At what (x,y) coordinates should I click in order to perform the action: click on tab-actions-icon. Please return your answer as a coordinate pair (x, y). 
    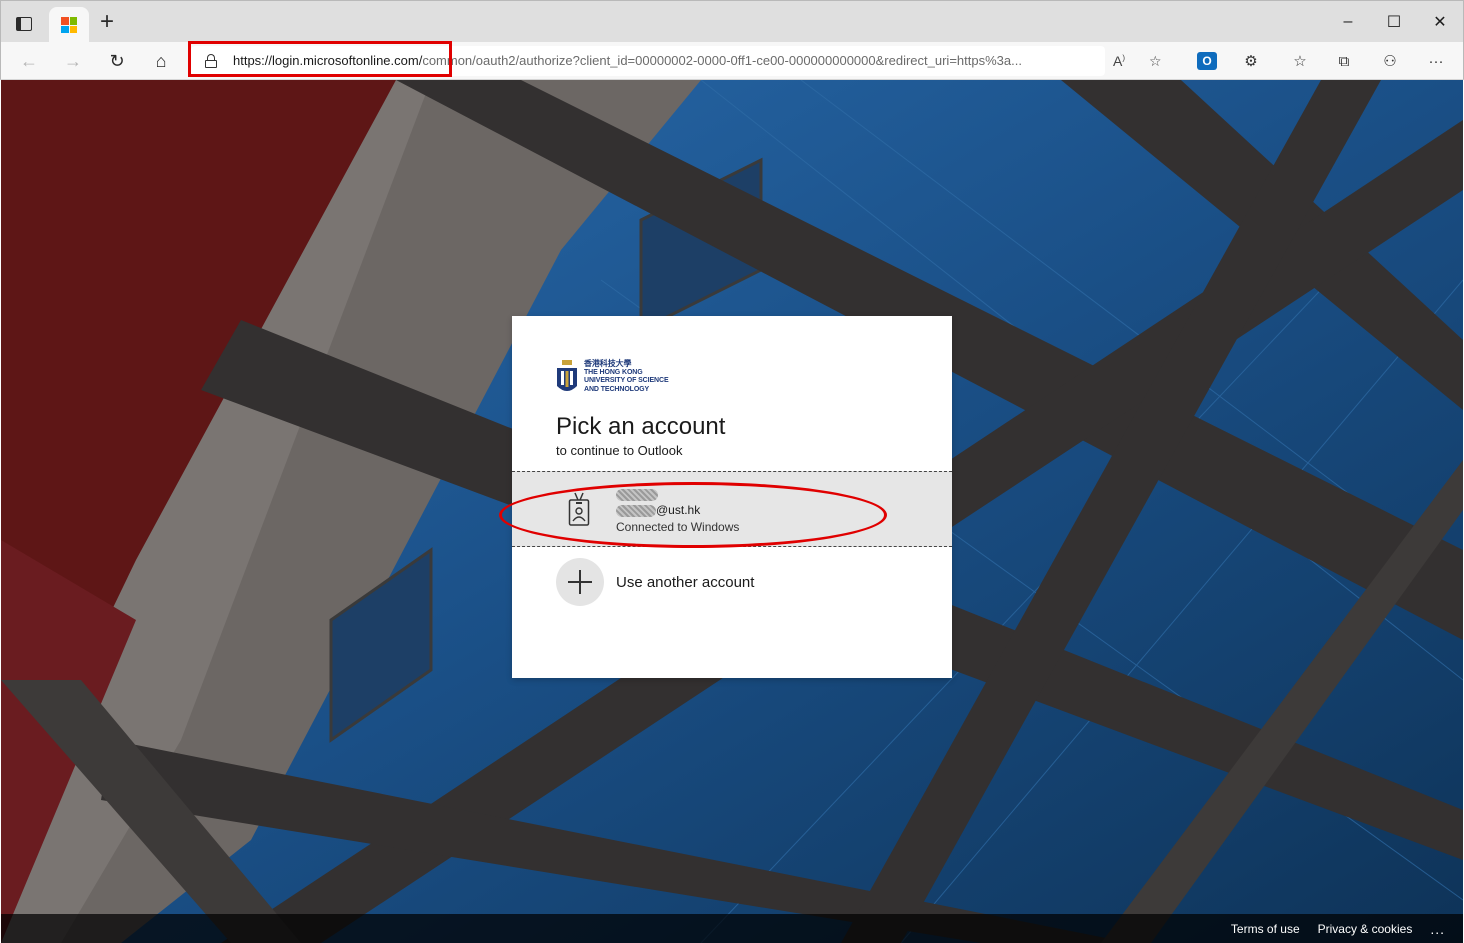
    Looking at the image, I should click on (24, 24).